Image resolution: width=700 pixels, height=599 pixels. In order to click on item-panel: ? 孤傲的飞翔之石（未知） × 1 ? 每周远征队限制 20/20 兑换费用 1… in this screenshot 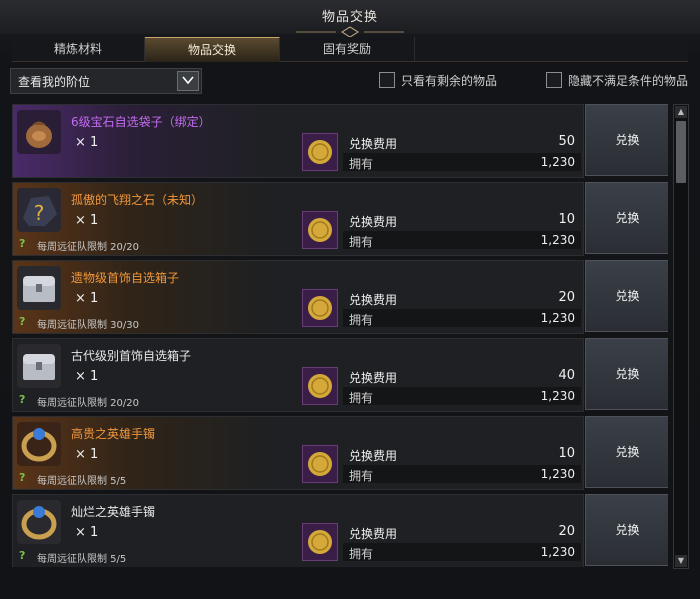, I will do `click(298, 219)`.